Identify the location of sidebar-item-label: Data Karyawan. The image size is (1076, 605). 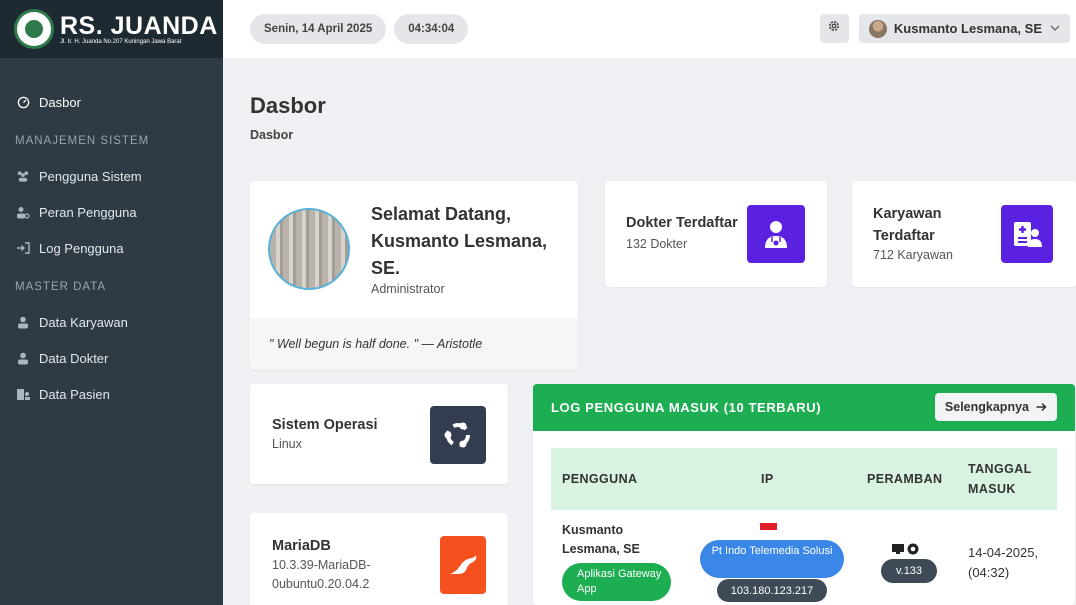
(83, 322).